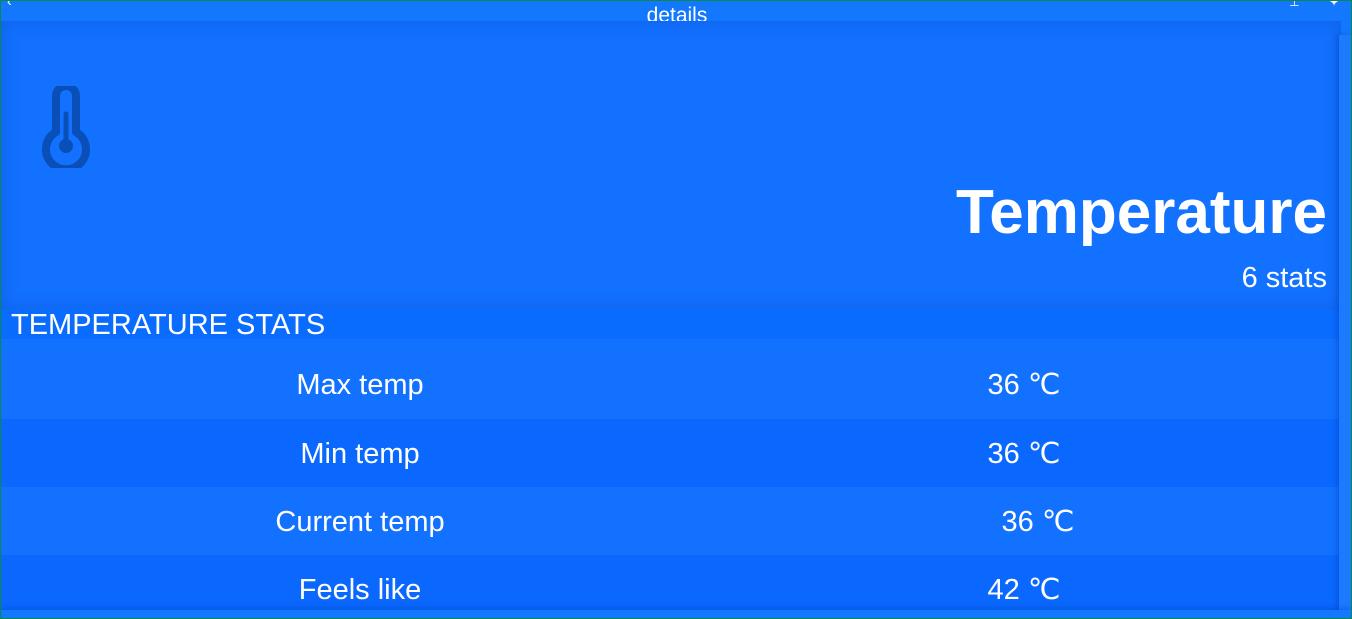  What do you see at coordinates (1141, 212) in the screenshot?
I see `page-title: Temperature` at bounding box center [1141, 212].